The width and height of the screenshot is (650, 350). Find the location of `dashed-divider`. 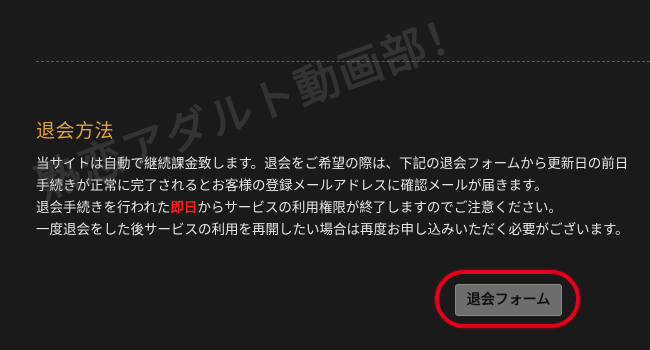

dashed-divider is located at coordinates (343, 61).